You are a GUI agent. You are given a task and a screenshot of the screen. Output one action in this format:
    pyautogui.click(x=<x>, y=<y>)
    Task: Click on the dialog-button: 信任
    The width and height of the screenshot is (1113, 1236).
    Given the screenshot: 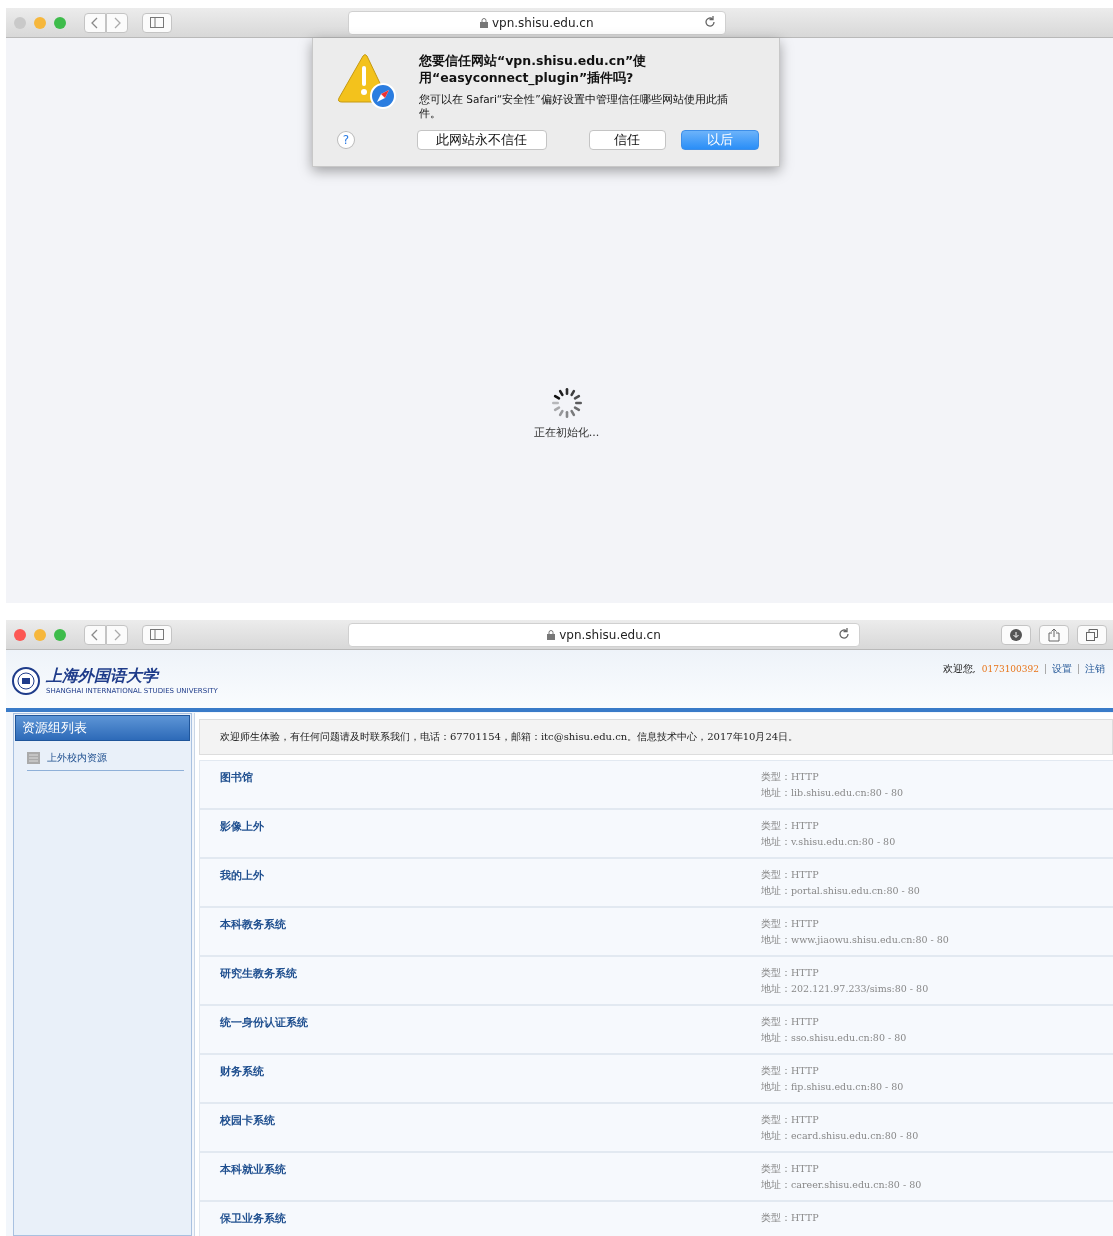 What is the action you would take?
    pyautogui.click(x=627, y=140)
    